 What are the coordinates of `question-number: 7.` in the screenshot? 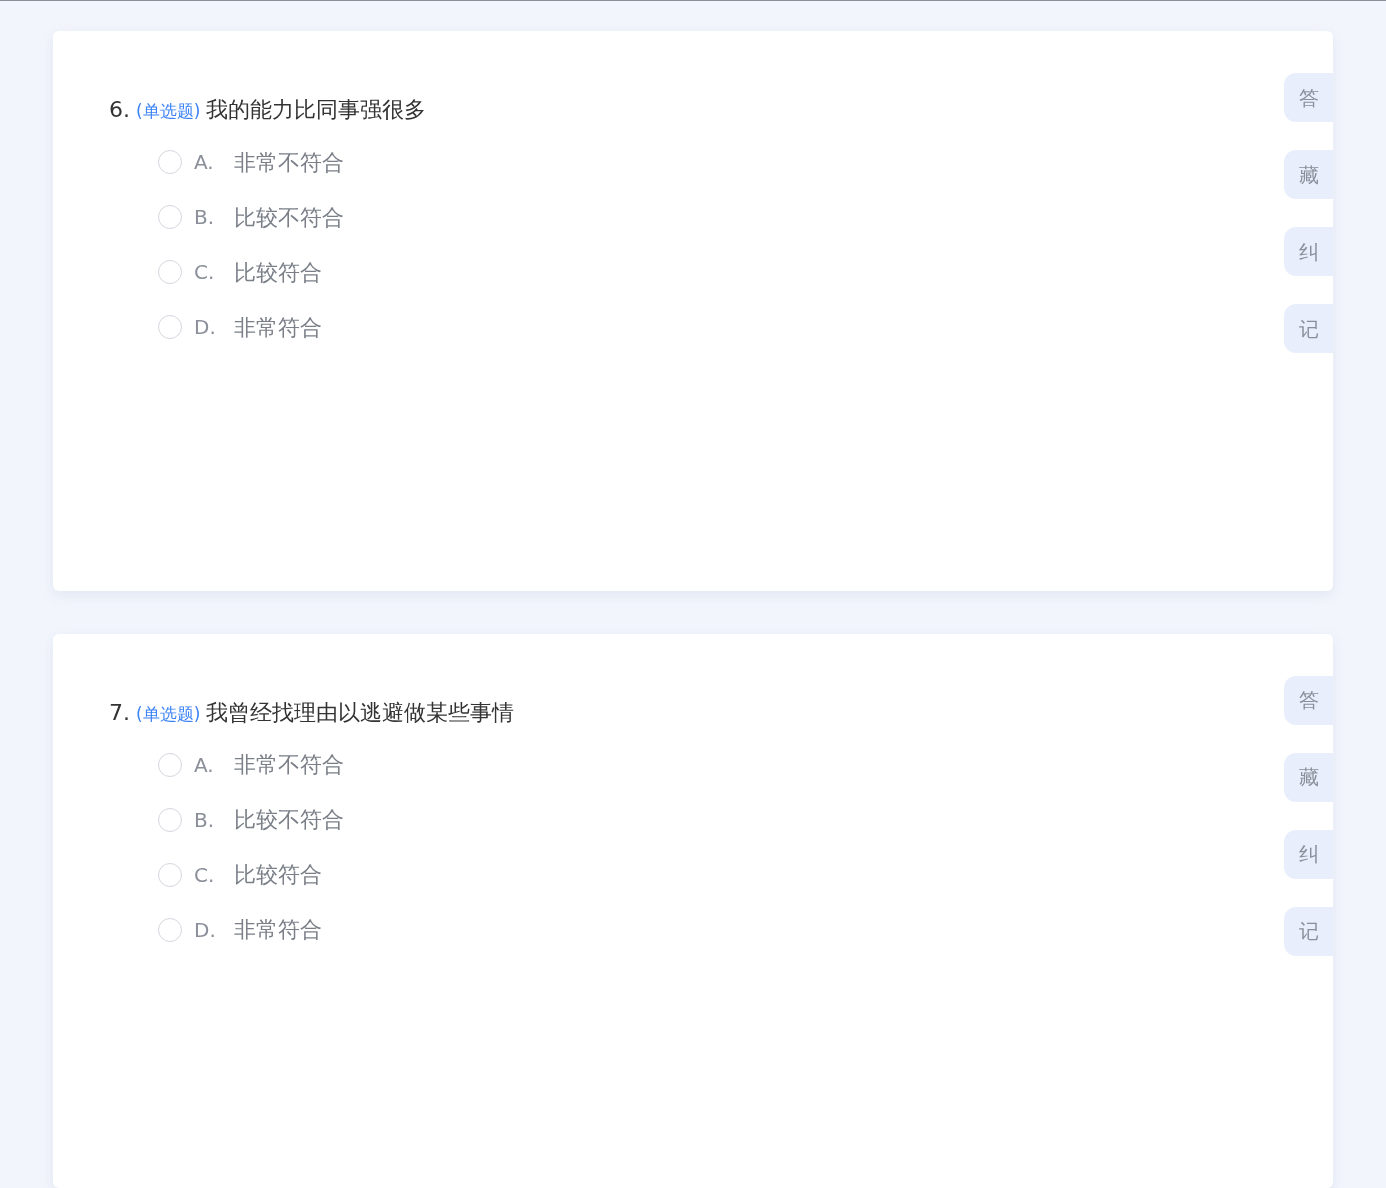 It's located at (119, 712).